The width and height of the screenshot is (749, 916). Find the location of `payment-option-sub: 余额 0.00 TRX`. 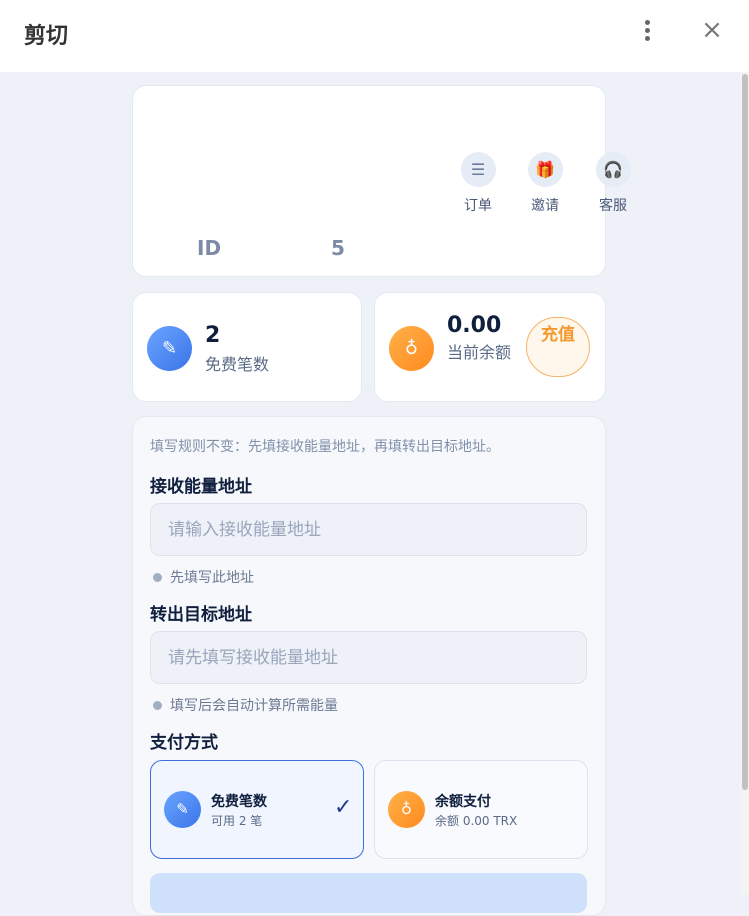

payment-option-sub: 余额 0.00 TRX is located at coordinates (476, 821).